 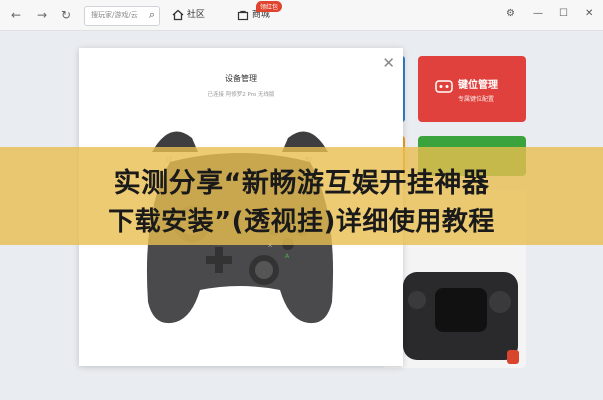 What do you see at coordinates (195, 15) in the screenshot?
I see `tab-community-label: 社区` at bounding box center [195, 15].